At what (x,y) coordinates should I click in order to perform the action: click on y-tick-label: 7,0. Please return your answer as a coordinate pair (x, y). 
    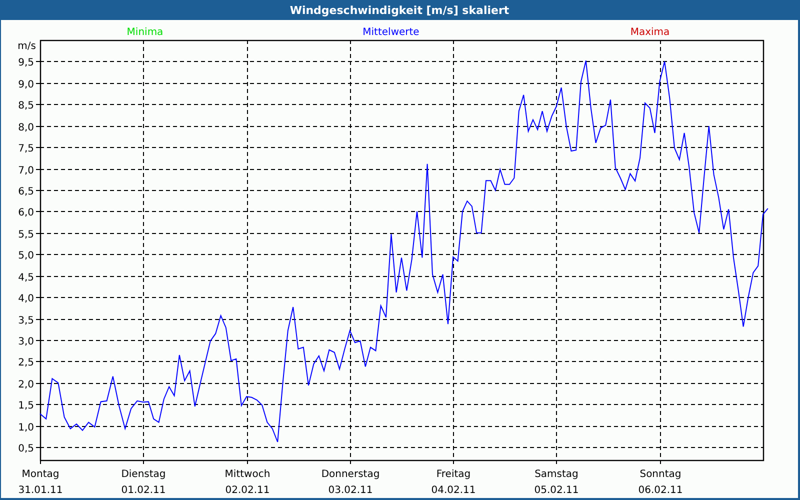
    Looking at the image, I should click on (26, 171).